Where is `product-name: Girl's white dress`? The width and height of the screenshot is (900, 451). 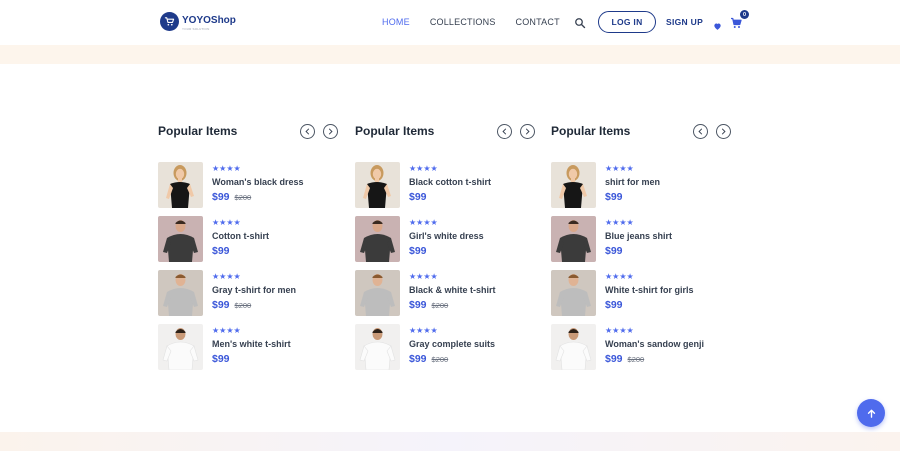
product-name: Girl's white dress is located at coordinates (446, 236).